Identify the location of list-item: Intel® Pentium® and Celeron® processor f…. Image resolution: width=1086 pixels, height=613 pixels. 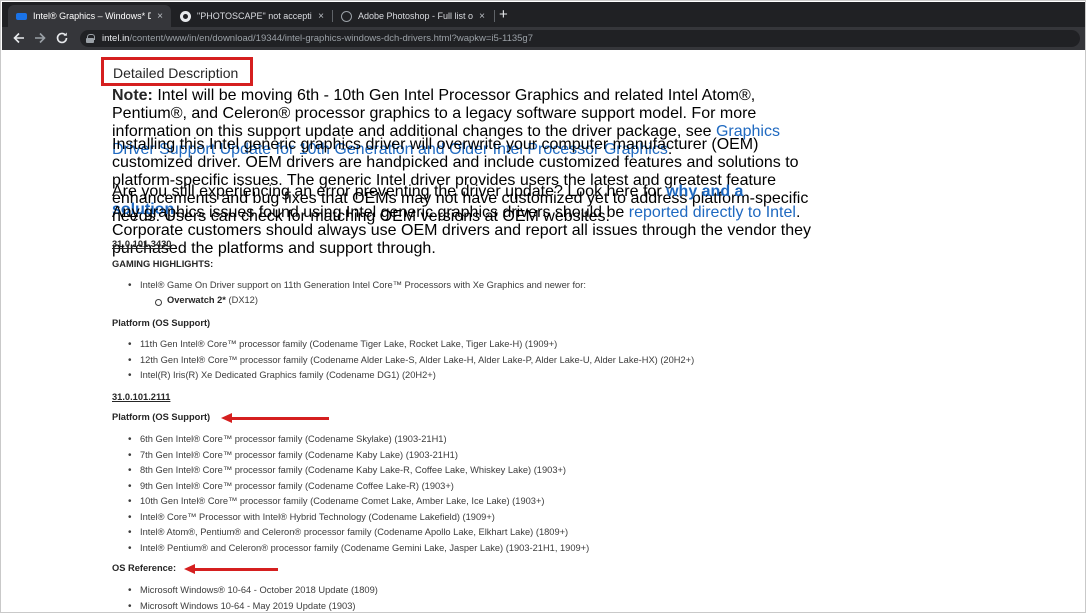
(358, 550).